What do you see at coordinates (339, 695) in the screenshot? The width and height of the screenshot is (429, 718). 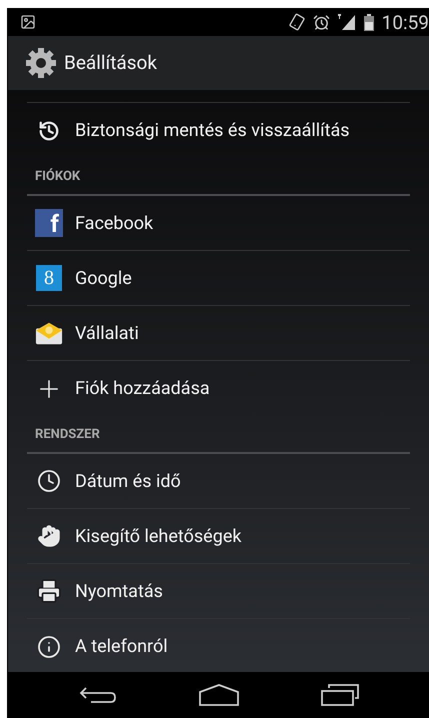 I see `recent-apps-icon` at bounding box center [339, 695].